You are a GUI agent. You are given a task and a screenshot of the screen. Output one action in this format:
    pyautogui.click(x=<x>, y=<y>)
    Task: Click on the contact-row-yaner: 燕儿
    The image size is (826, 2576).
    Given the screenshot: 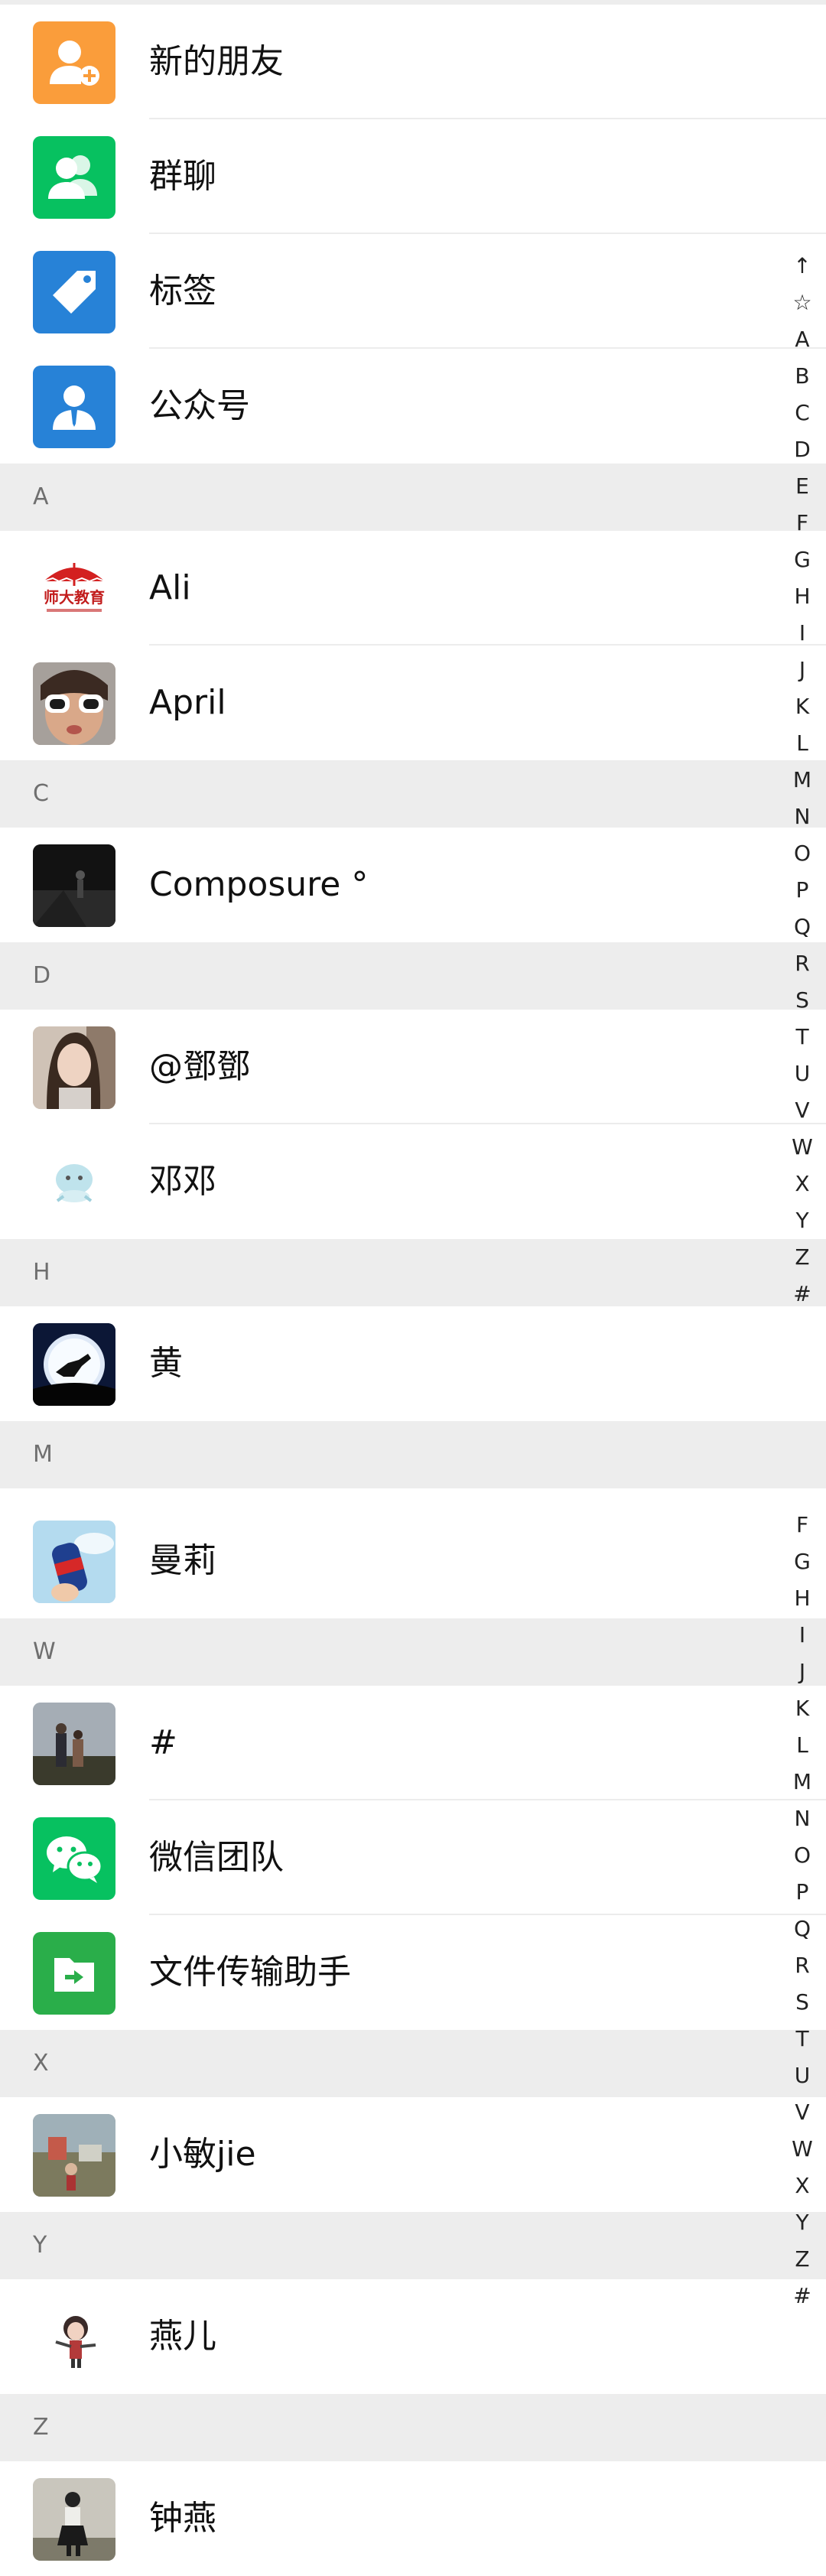 What is the action you would take?
    pyautogui.click(x=413, y=2336)
    